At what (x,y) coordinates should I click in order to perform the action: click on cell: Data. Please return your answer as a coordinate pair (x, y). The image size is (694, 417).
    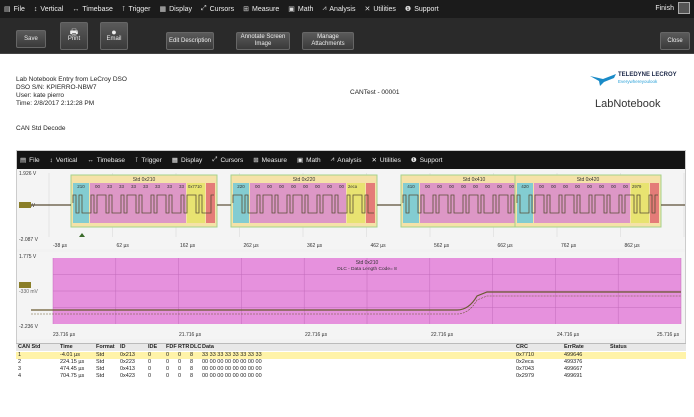
    Looking at the image, I should click on (208, 347).